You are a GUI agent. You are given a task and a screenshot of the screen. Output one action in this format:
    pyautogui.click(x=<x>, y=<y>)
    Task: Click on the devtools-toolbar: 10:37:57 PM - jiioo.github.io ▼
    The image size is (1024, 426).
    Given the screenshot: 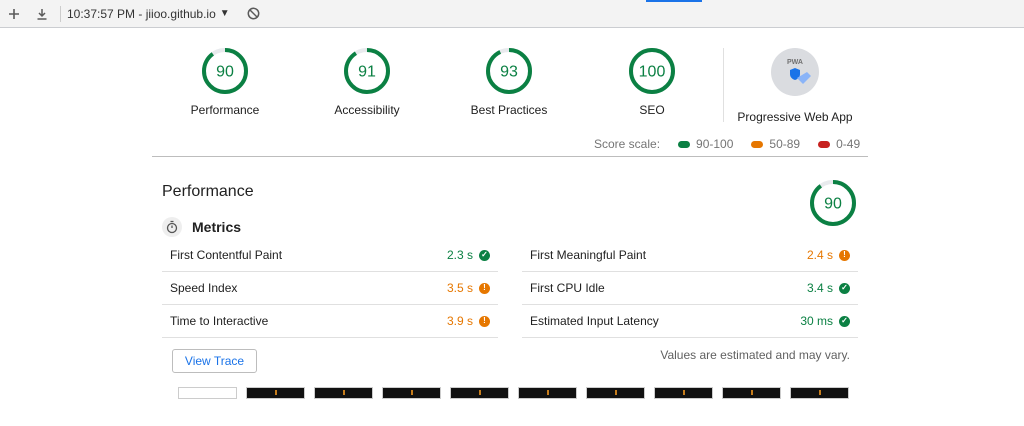 What is the action you would take?
    pyautogui.click(x=512, y=14)
    